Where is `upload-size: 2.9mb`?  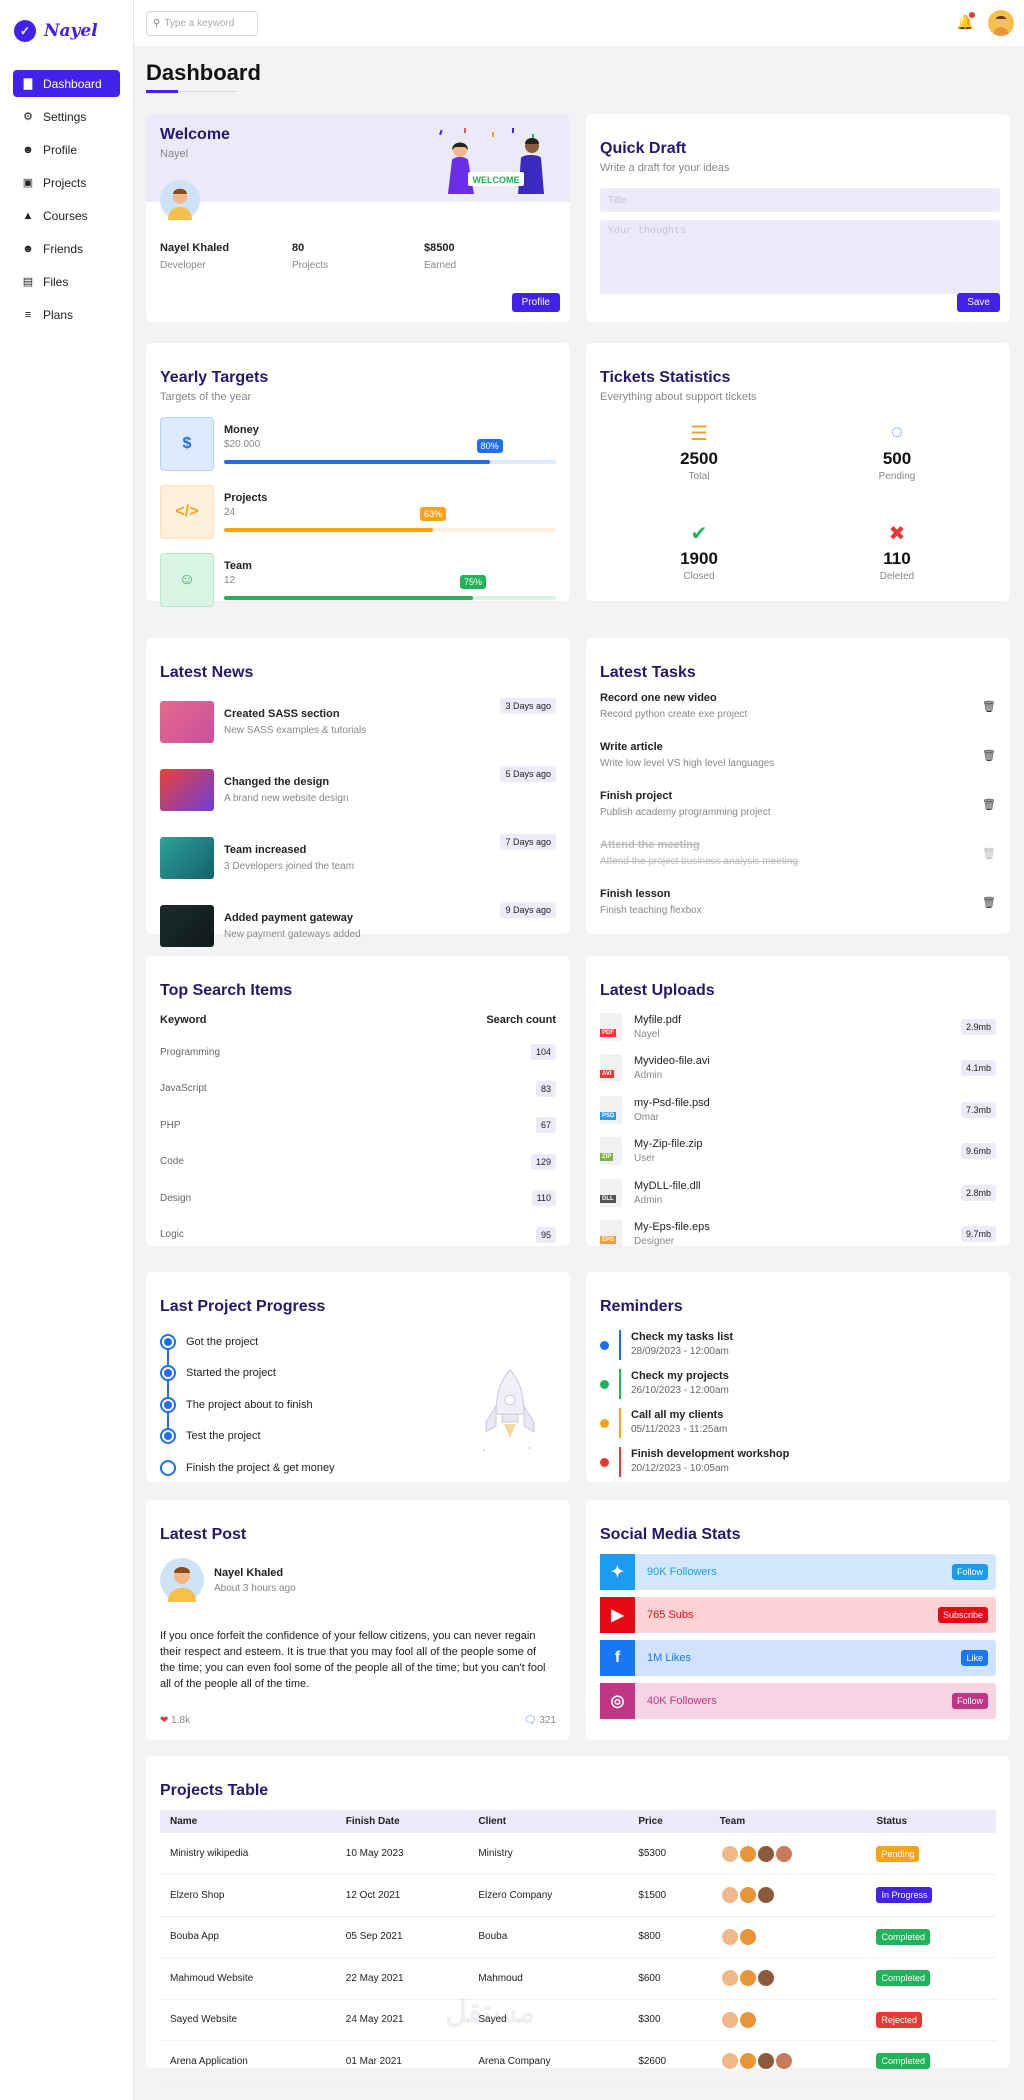 upload-size: 2.9mb is located at coordinates (978, 1026).